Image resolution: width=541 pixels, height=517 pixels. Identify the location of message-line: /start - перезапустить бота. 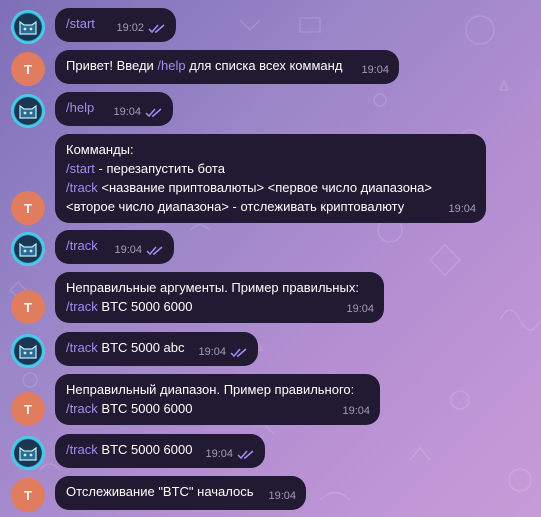
(270, 168).